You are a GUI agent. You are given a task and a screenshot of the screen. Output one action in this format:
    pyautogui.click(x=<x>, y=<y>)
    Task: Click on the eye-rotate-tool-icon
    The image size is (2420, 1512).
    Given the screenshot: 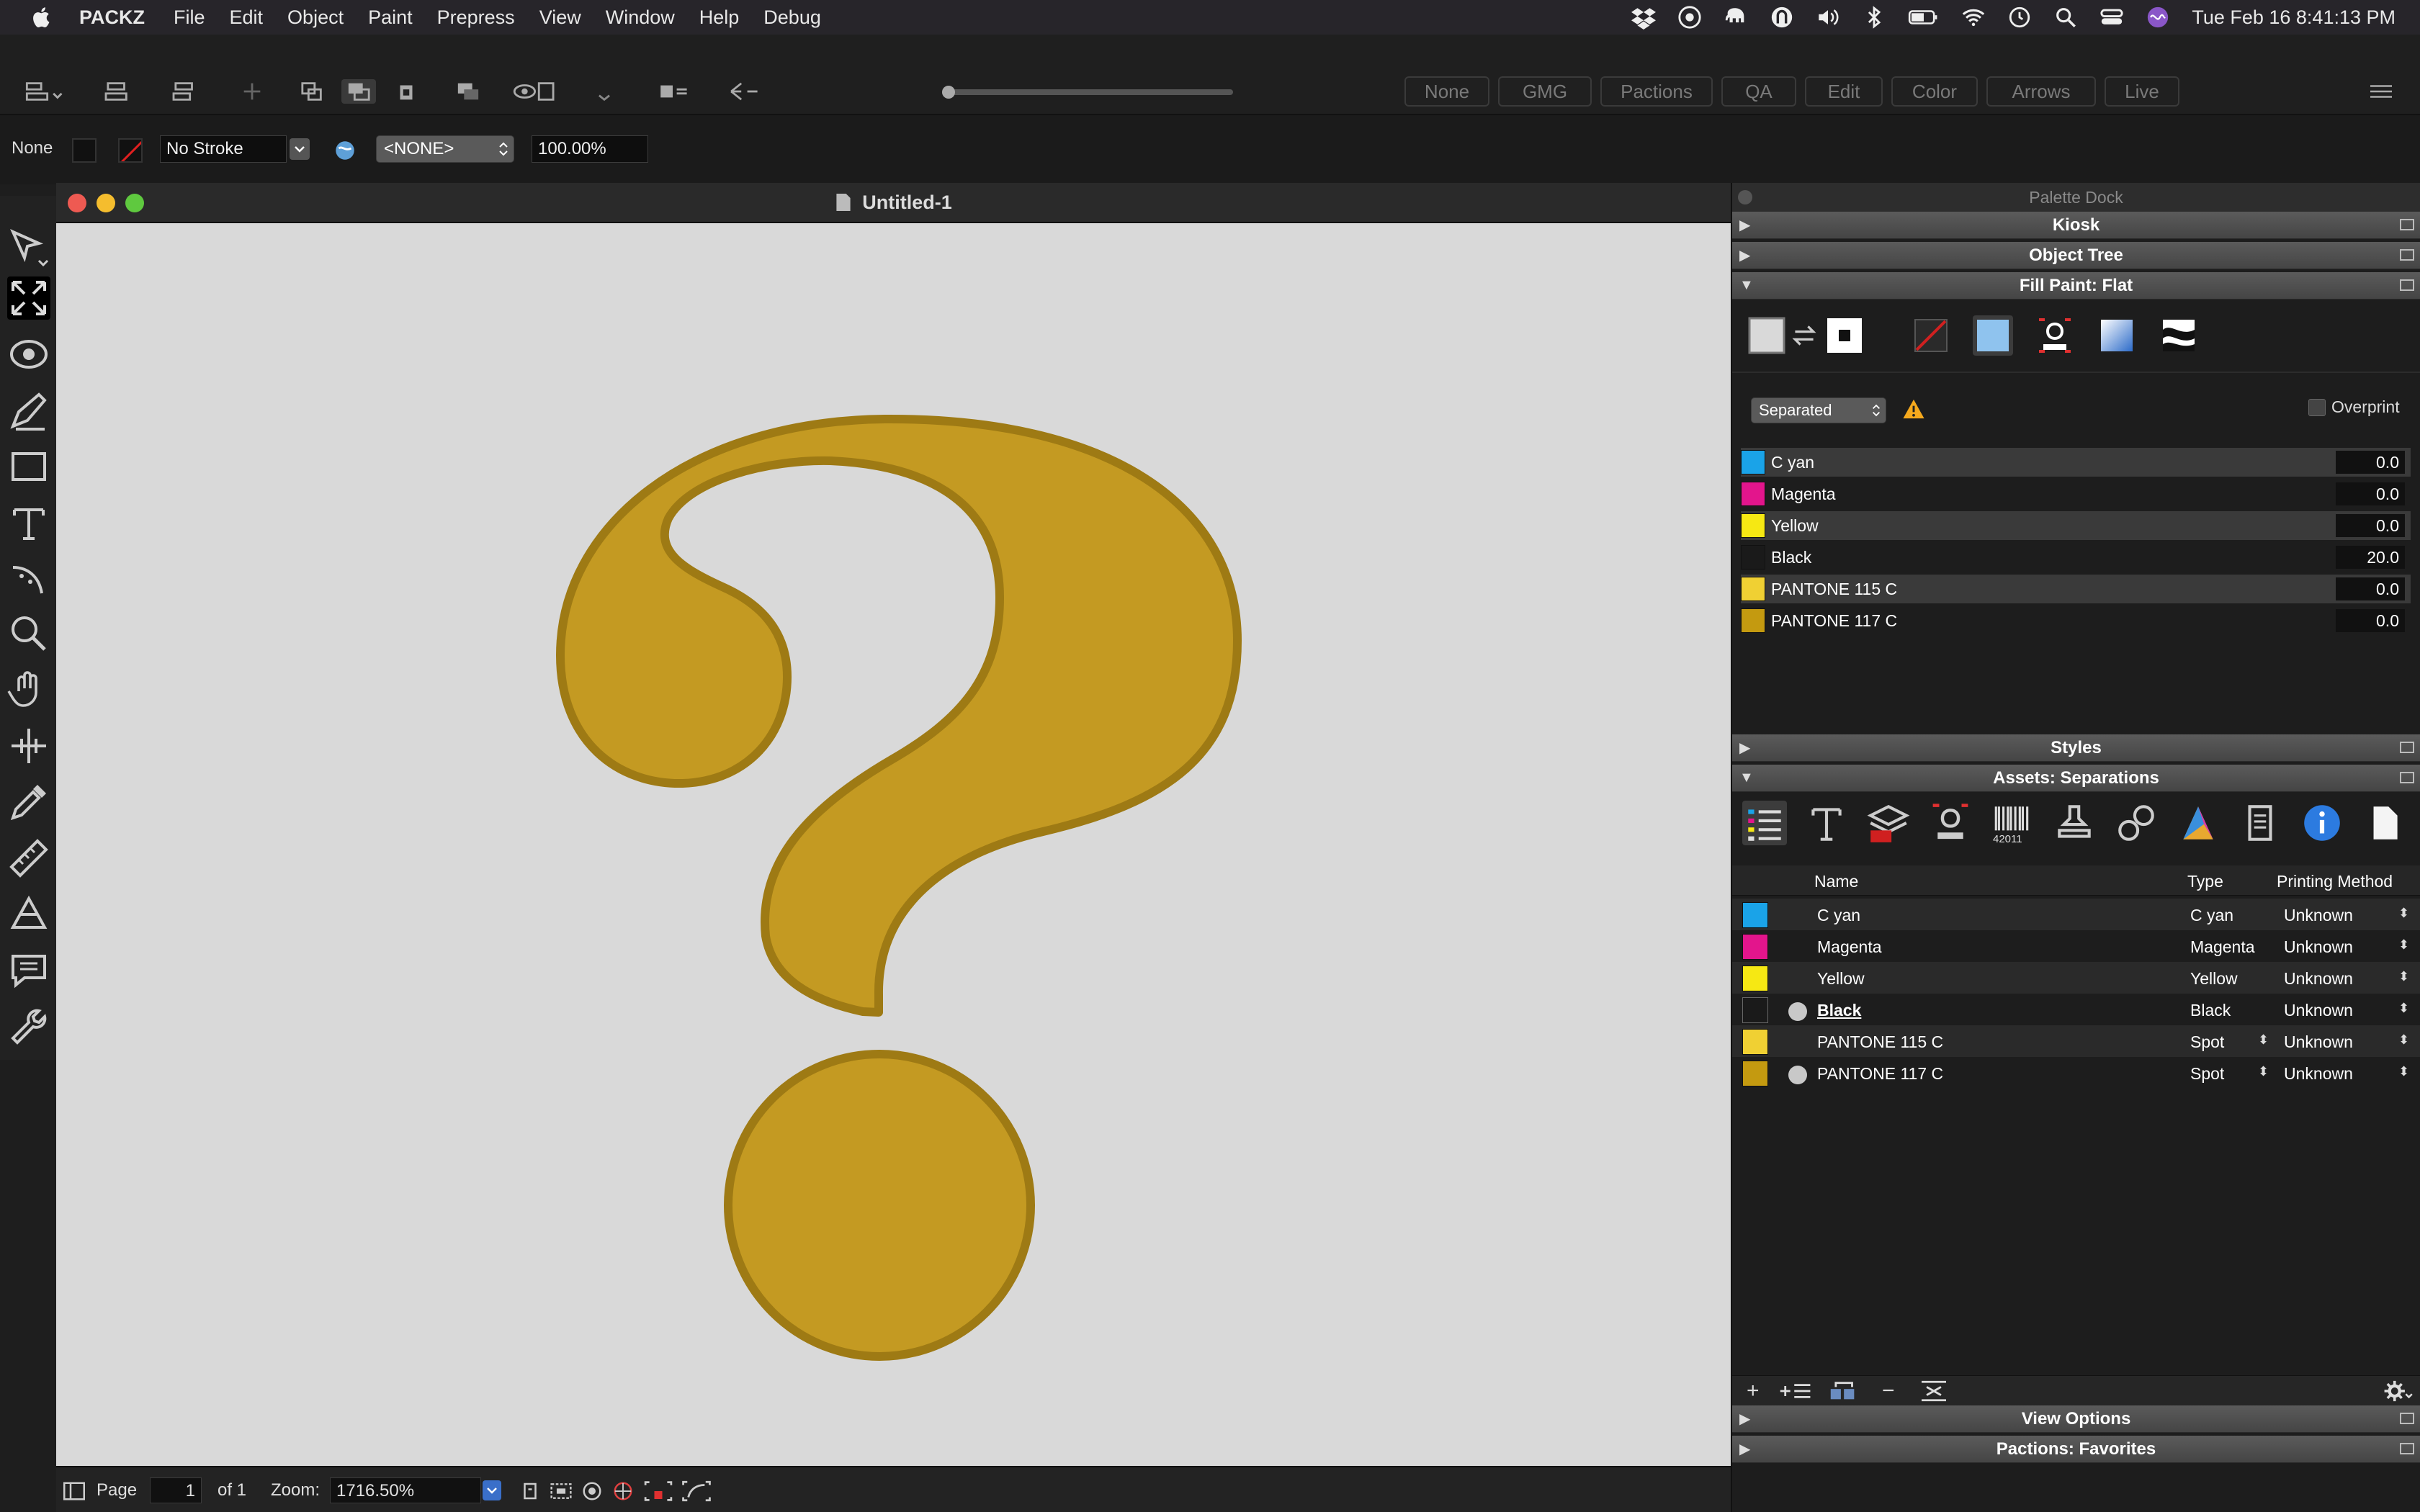 What is the action you would take?
    pyautogui.click(x=28, y=354)
    